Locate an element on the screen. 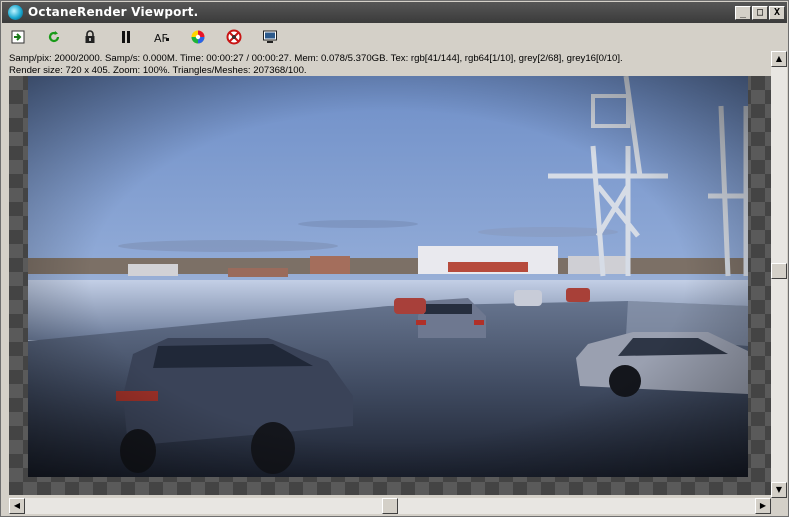 This screenshot has width=789, height=517. autofocus-icon: AF is located at coordinates (161, 38).